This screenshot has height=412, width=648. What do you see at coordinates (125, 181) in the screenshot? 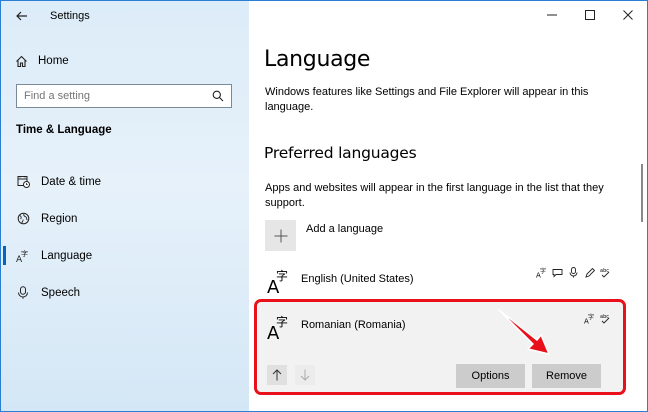
I see `sidebar-item-date-time: Date & time` at bounding box center [125, 181].